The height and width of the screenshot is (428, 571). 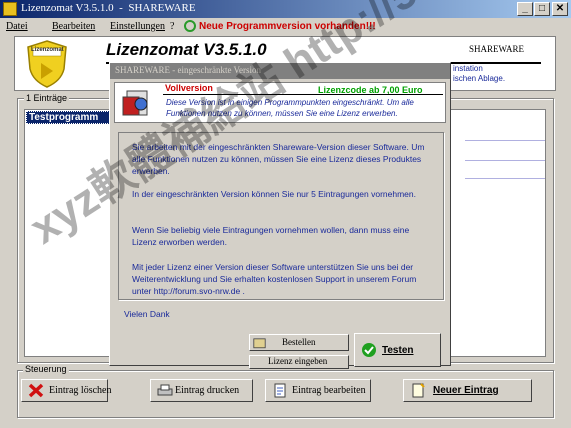 I want to click on edit-entry-label: Eintrag bearbeiten, so click(x=329, y=390).